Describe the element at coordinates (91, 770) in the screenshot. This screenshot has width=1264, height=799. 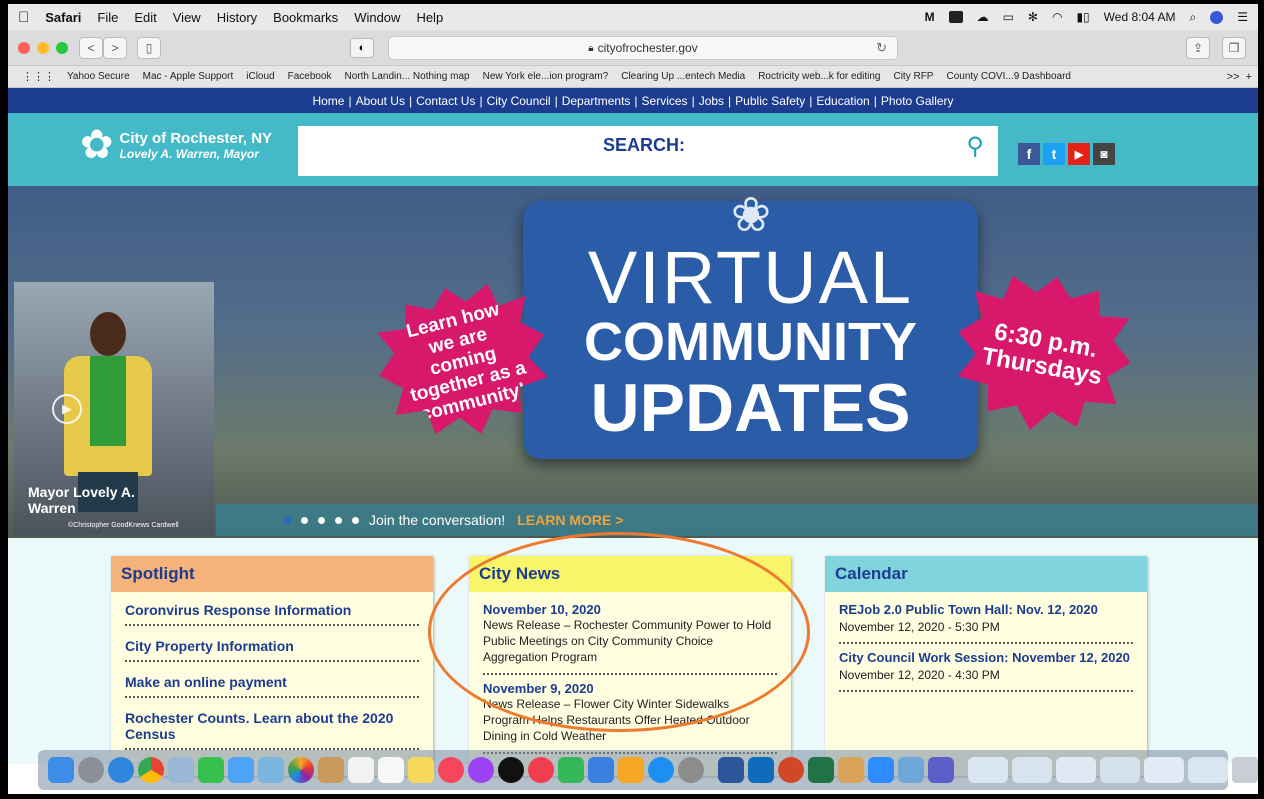
I see `launchpad-icon` at that location.